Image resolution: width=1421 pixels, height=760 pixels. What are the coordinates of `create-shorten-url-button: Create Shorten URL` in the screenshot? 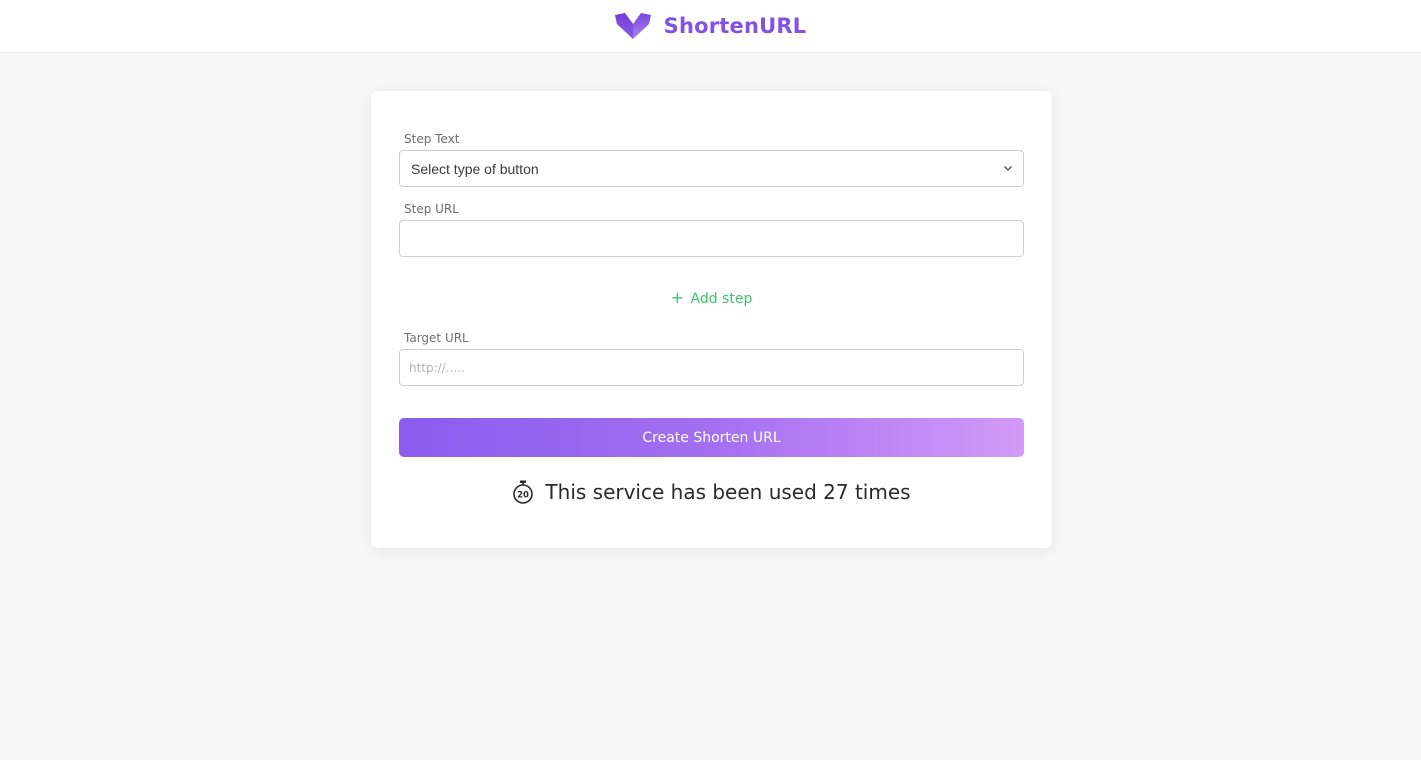 It's located at (711, 437).